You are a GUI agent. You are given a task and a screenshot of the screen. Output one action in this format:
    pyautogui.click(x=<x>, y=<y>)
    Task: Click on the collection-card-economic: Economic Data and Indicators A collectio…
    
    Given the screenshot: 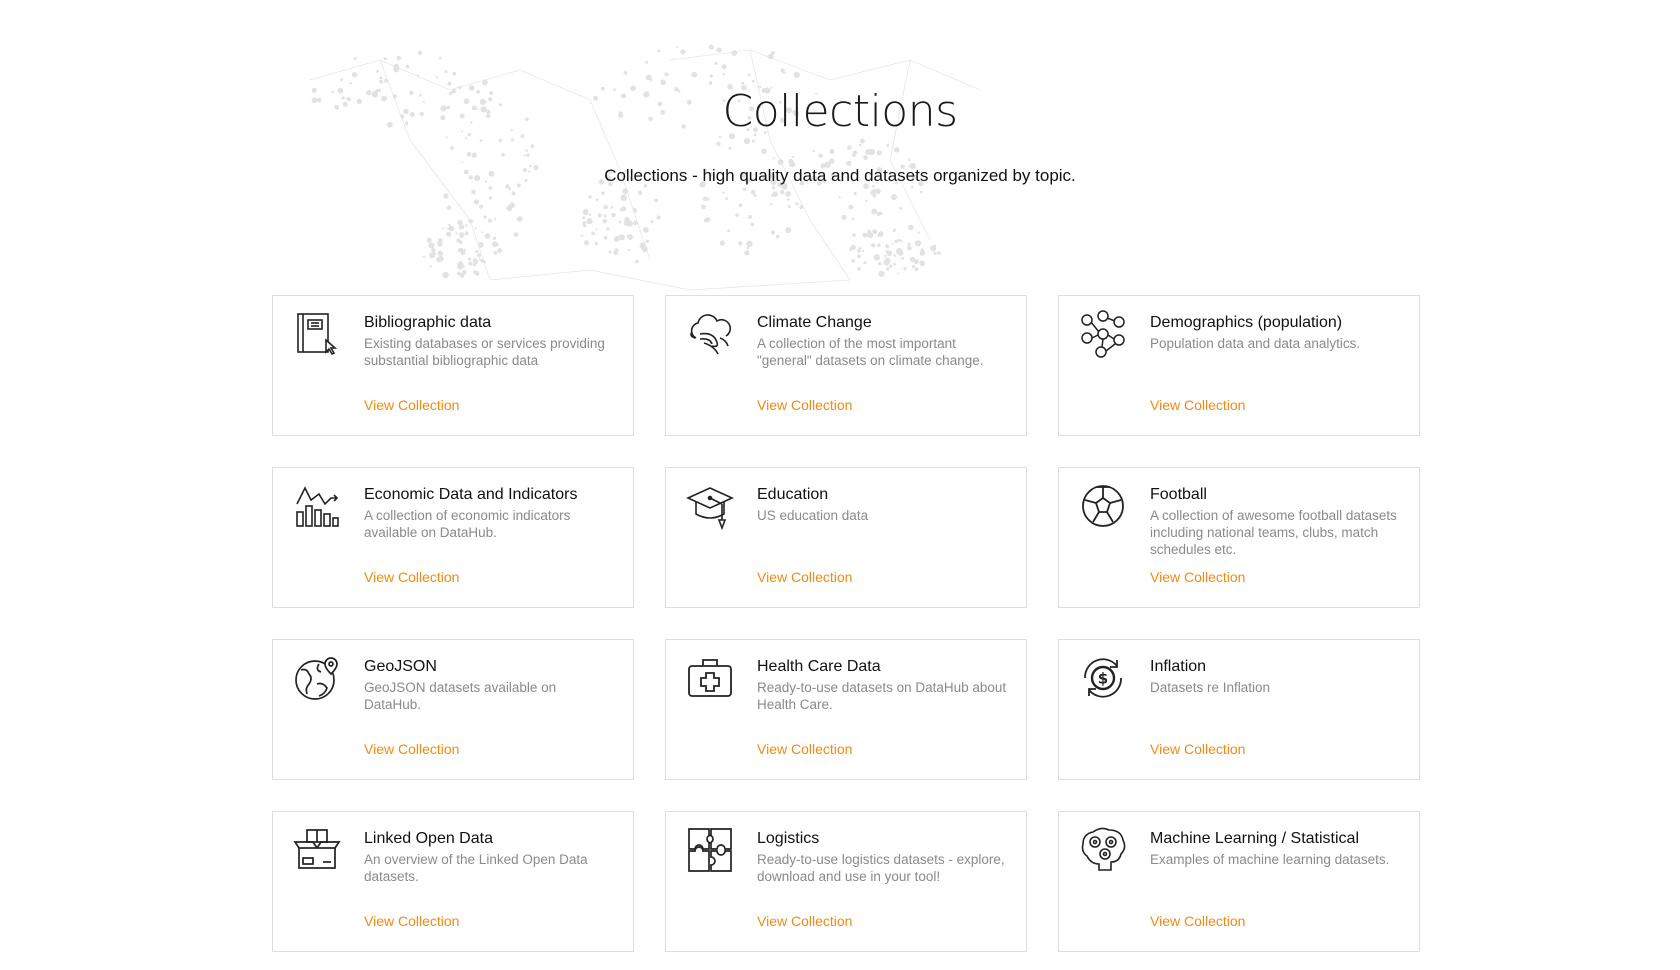 What is the action you would take?
    pyautogui.click(x=453, y=537)
    